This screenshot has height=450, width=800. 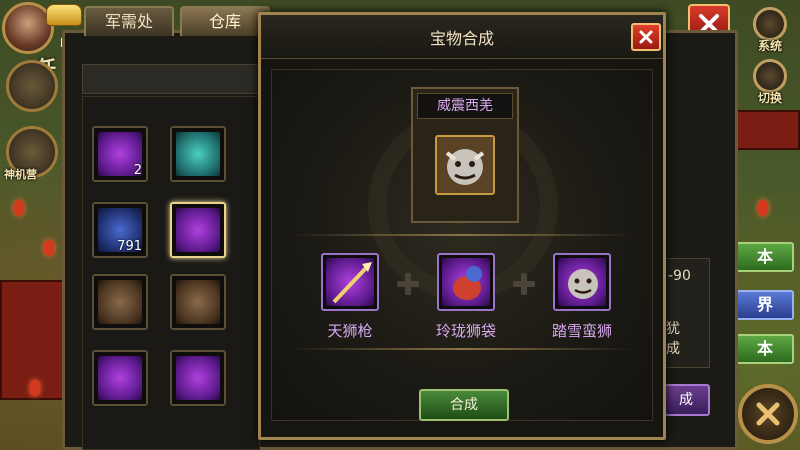 I want to click on switch-button: 切换, so click(x=770, y=80).